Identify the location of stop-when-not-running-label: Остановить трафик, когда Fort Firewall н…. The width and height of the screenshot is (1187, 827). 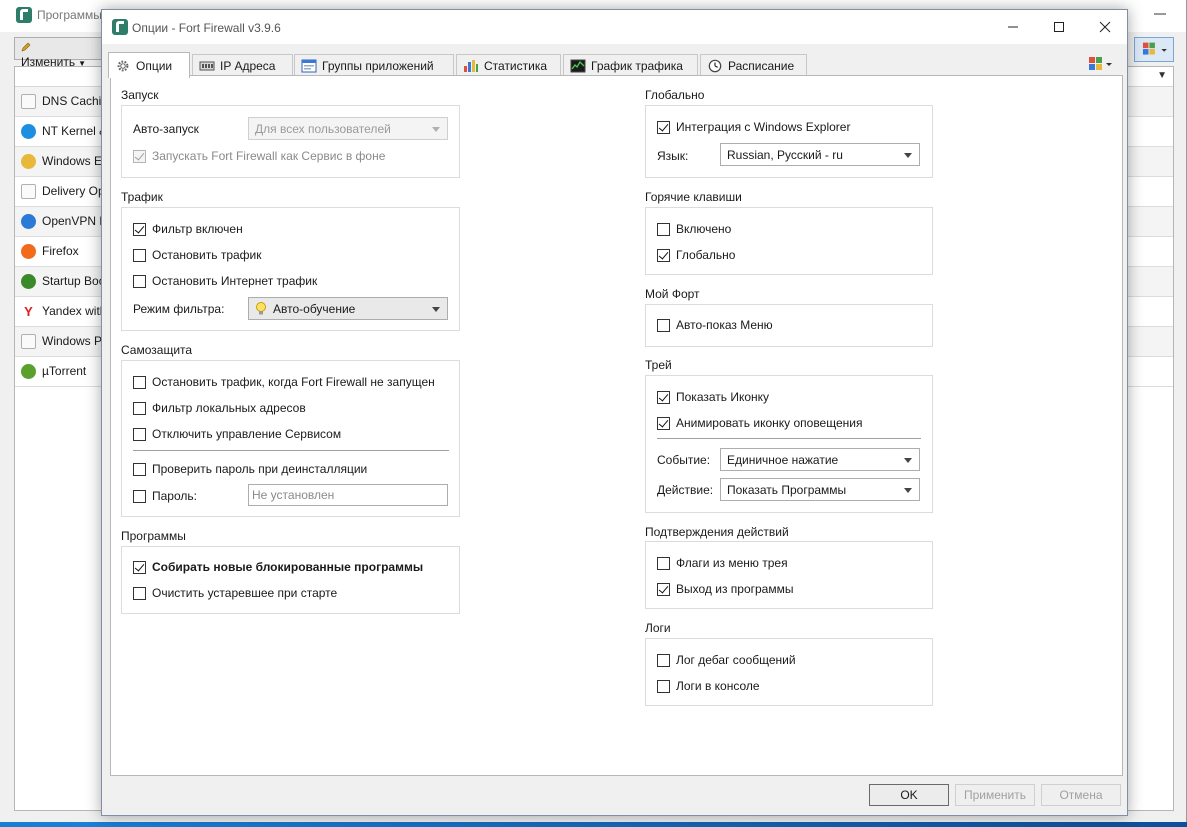
(293, 382).